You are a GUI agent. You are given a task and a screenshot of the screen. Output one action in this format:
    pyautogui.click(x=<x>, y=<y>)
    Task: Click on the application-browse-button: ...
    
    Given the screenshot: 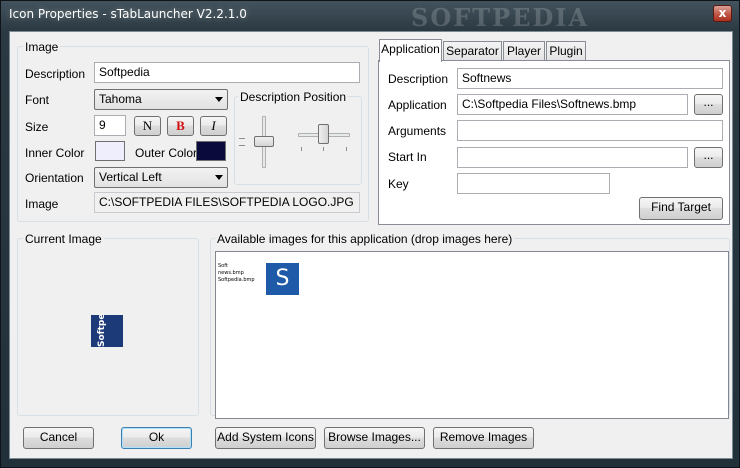 What is the action you would take?
    pyautogui.click(x=708, y=104)
    